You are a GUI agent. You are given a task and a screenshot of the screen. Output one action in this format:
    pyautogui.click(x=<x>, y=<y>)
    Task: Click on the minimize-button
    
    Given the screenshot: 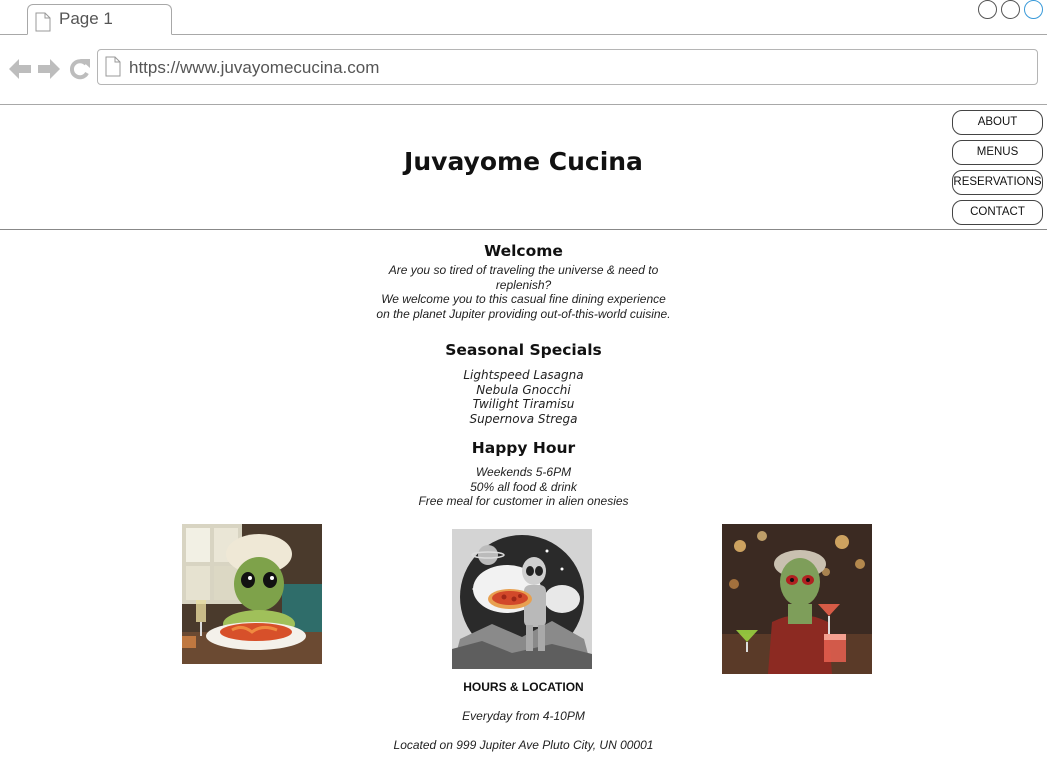 What is the action you would take?
    pyautogui.click(x=987, y=9)
    